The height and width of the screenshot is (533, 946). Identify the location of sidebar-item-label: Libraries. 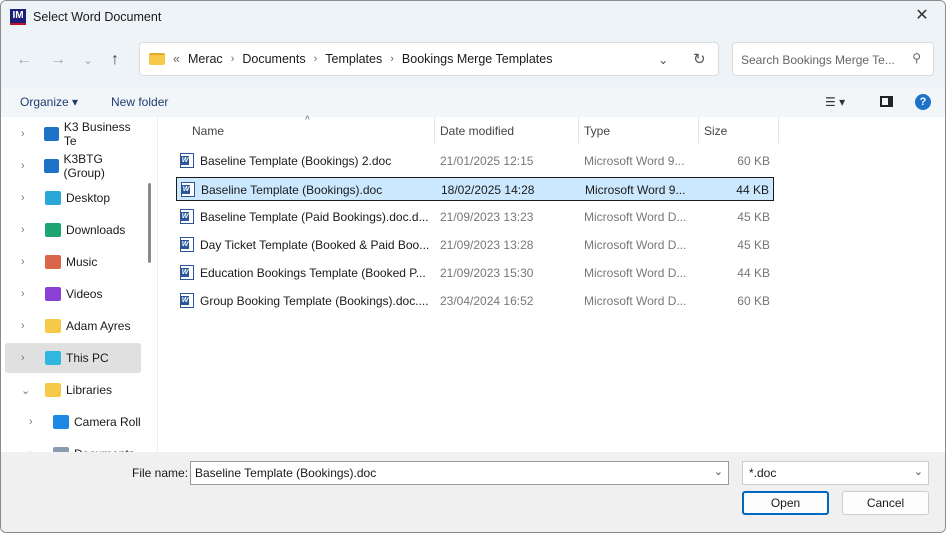
(89, 390).